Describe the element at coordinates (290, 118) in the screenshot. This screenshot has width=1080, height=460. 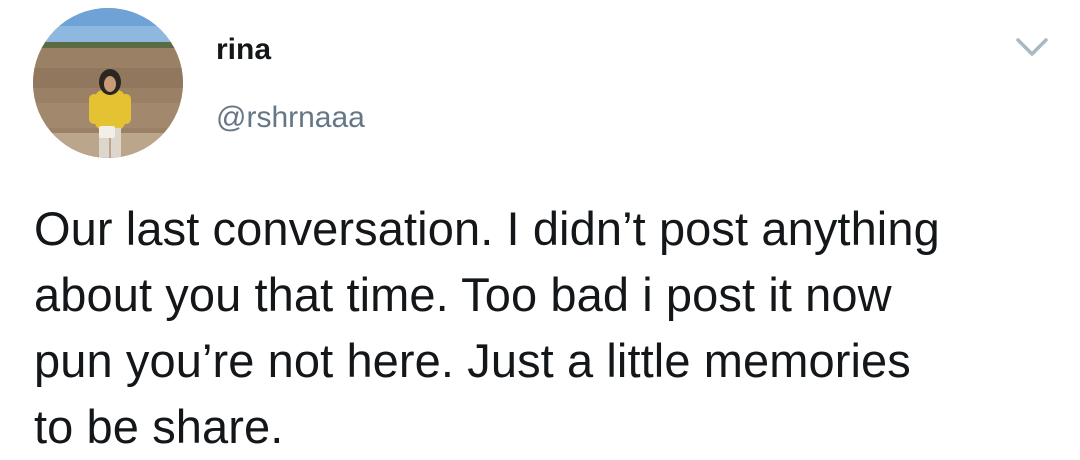
I see `user-handle: @rshrnaaa` at that location.